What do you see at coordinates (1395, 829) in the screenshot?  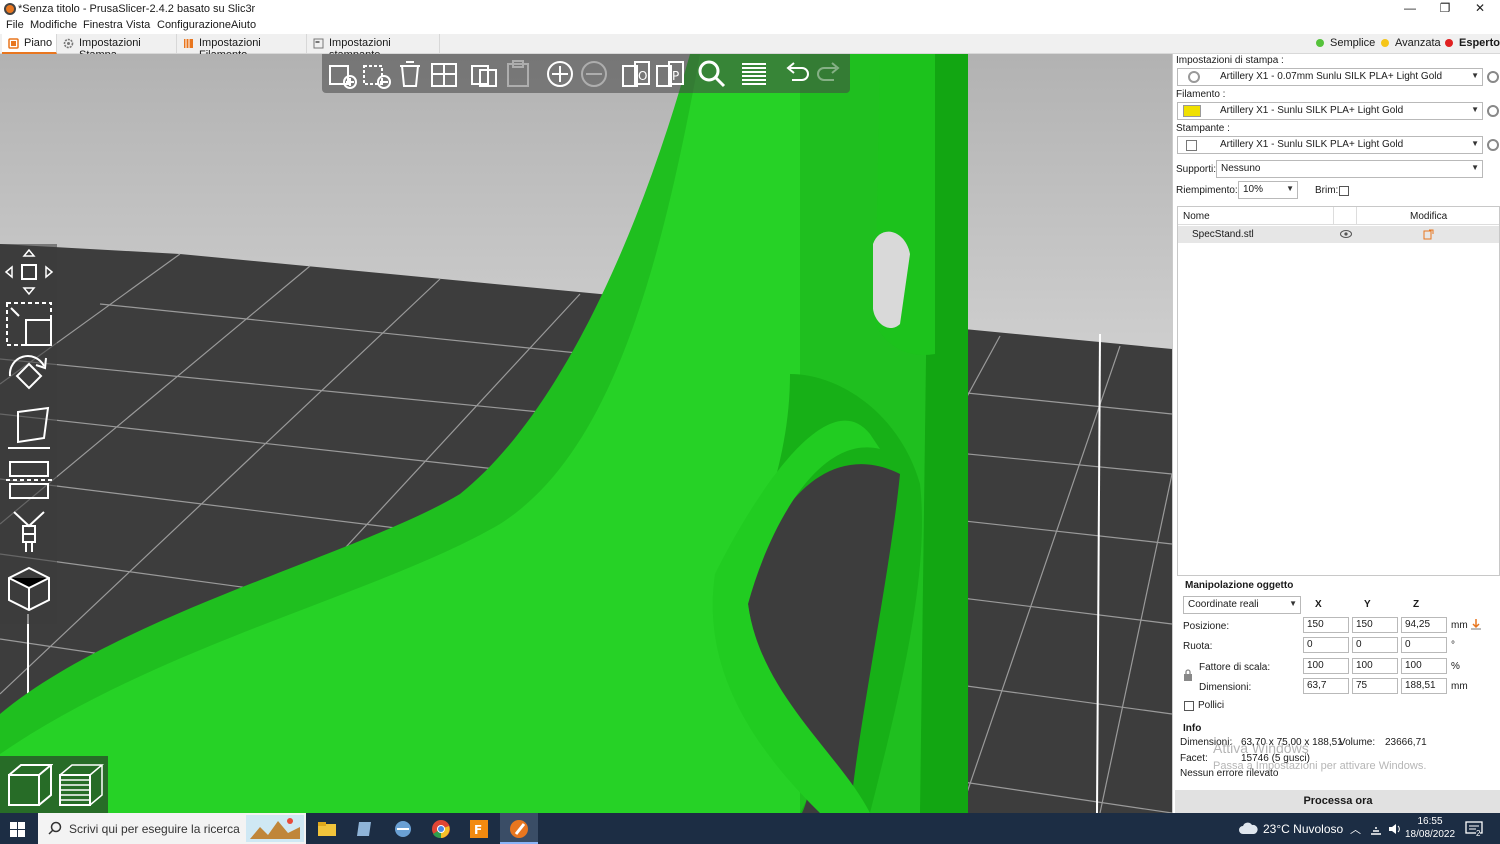 I see `volume-icon` at bounding box center [1395, 829].